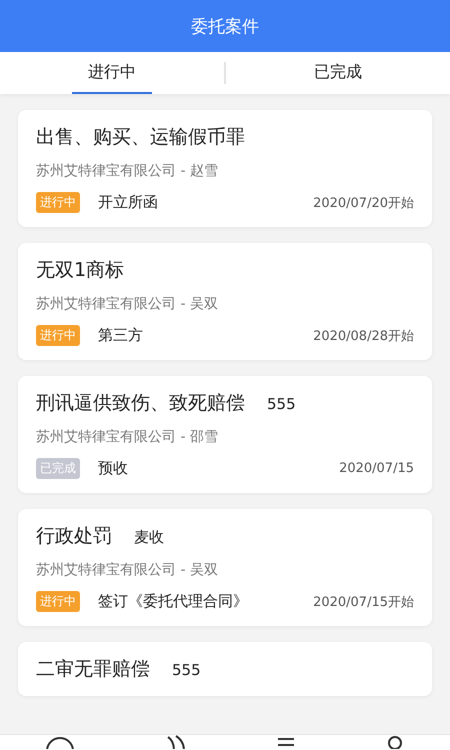 This screenshot has width=450, height=750. What do you see at coordinates (225, 434) in the screenshot?
I see `case-card: 刑讯逼供致伤、致死赔偿 555 苏州艾特律宝有限公司 - 邵雪 已完成 预收 2020/07/15` at bounding box center [225, 434].